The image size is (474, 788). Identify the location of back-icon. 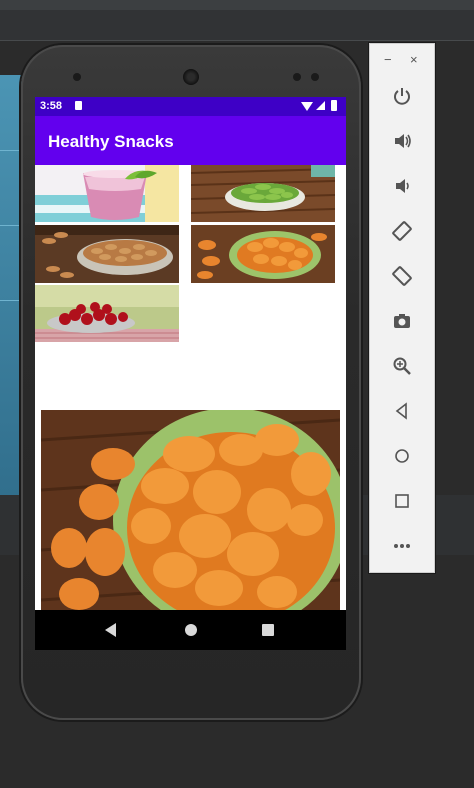
(401, 411).